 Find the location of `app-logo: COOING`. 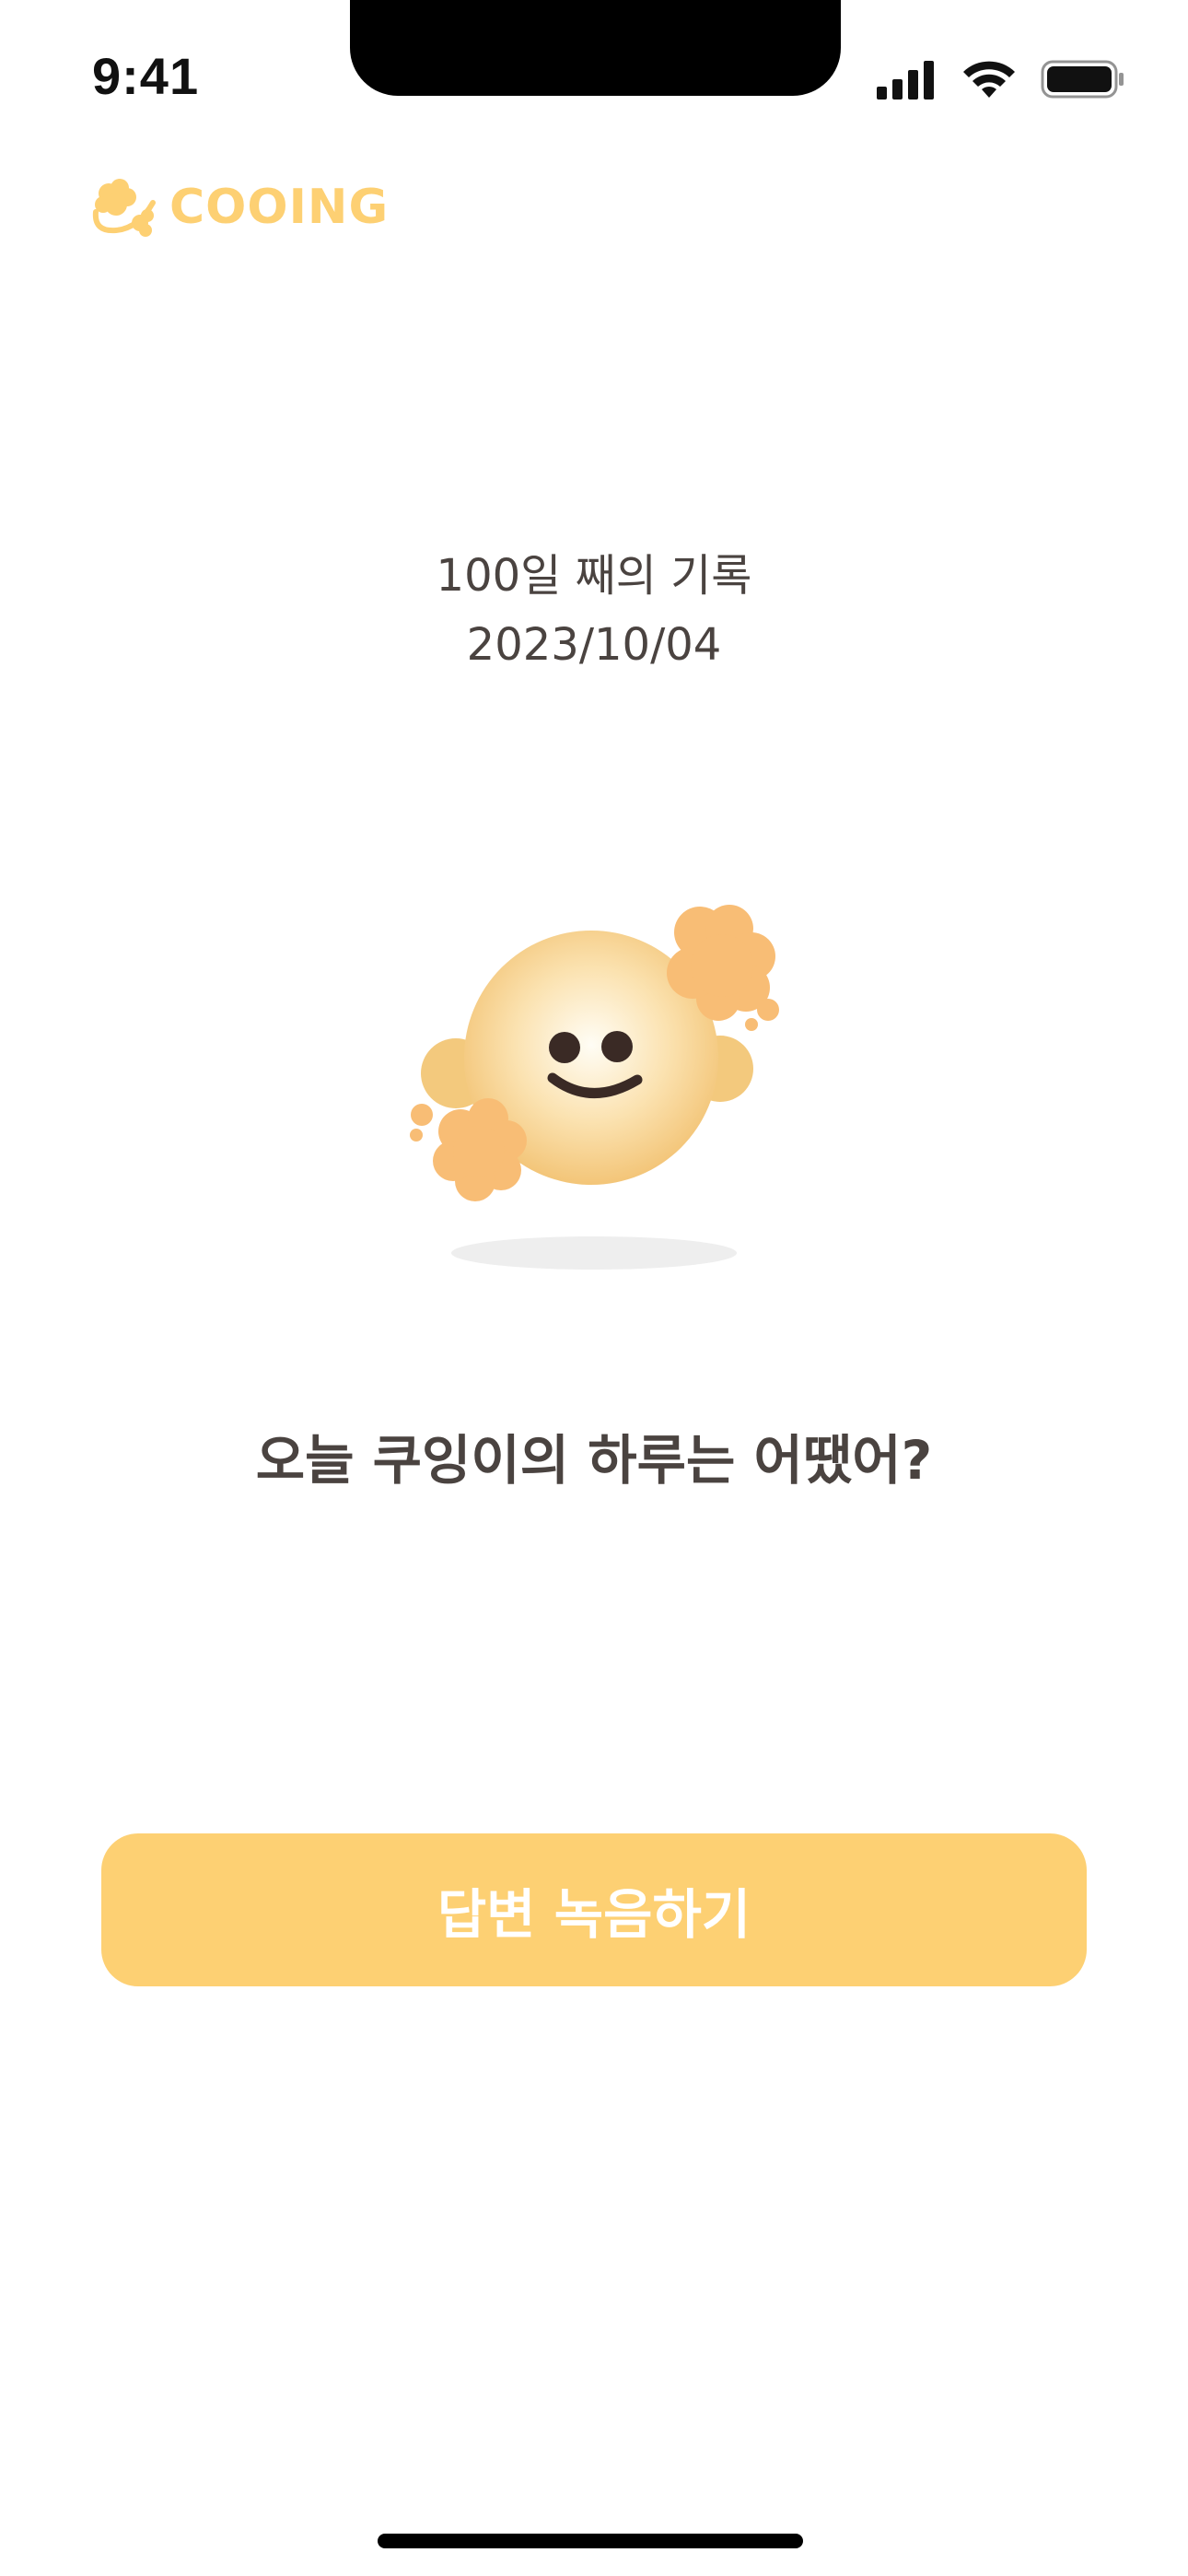

app-logo: COOING is located at coordinates (239, 207).